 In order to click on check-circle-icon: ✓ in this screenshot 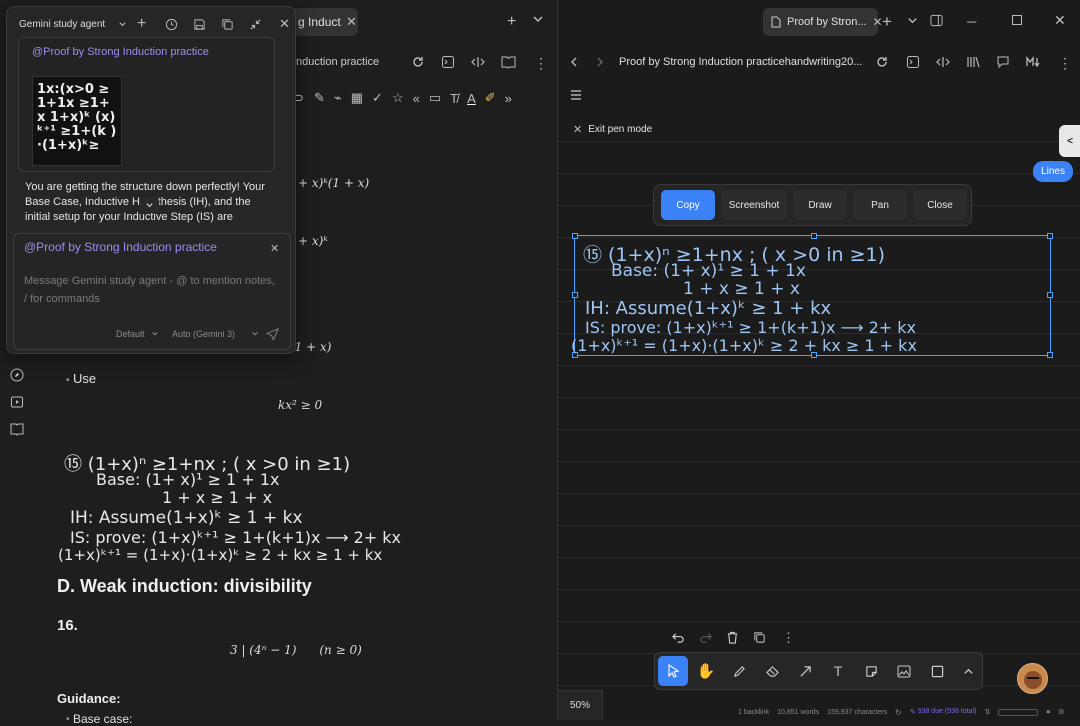, I will do `click(377, 98)`.